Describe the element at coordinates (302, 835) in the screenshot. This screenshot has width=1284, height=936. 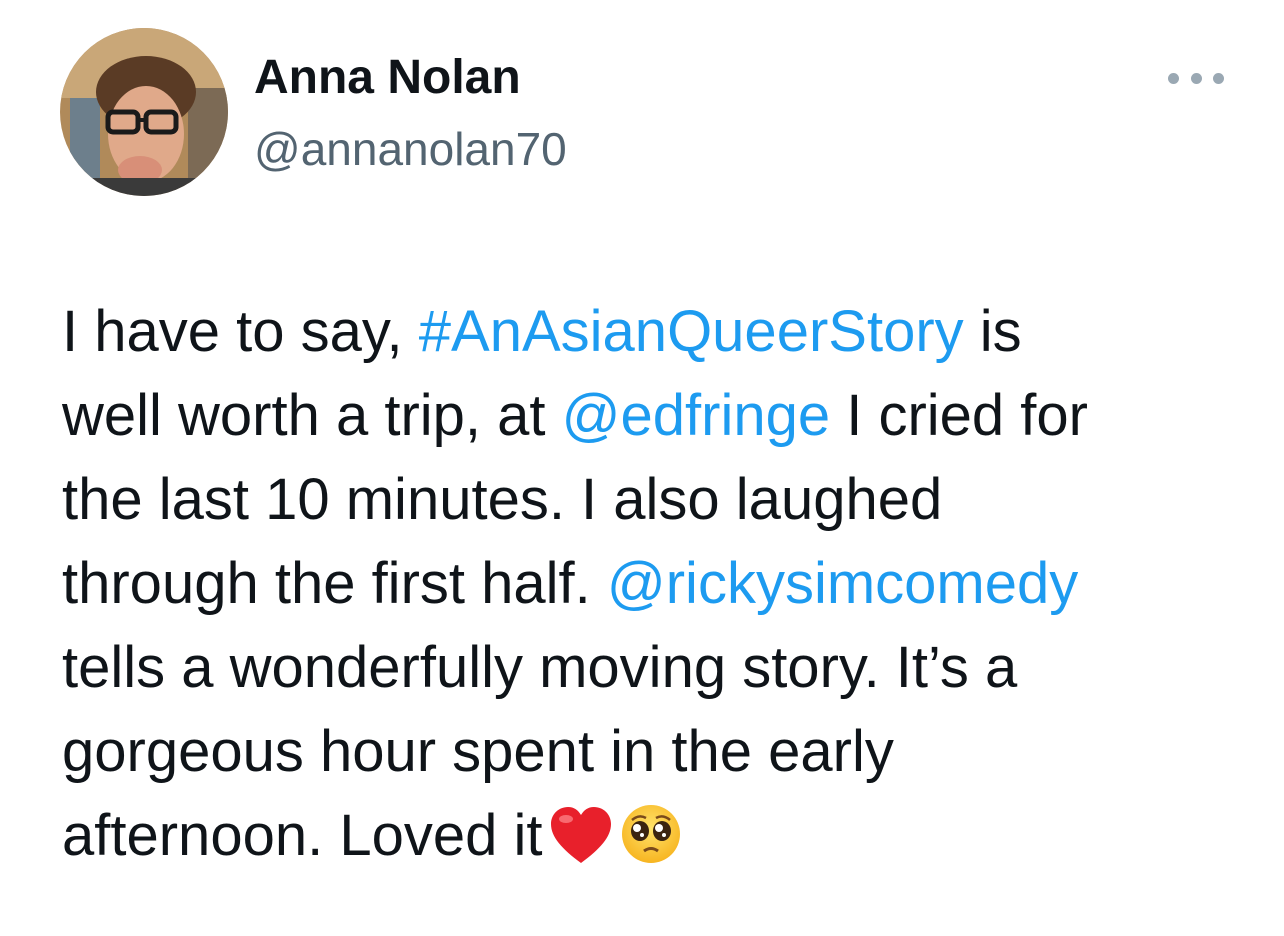
I see `tweet-text-segment: afternoon. Loved it` at that location.